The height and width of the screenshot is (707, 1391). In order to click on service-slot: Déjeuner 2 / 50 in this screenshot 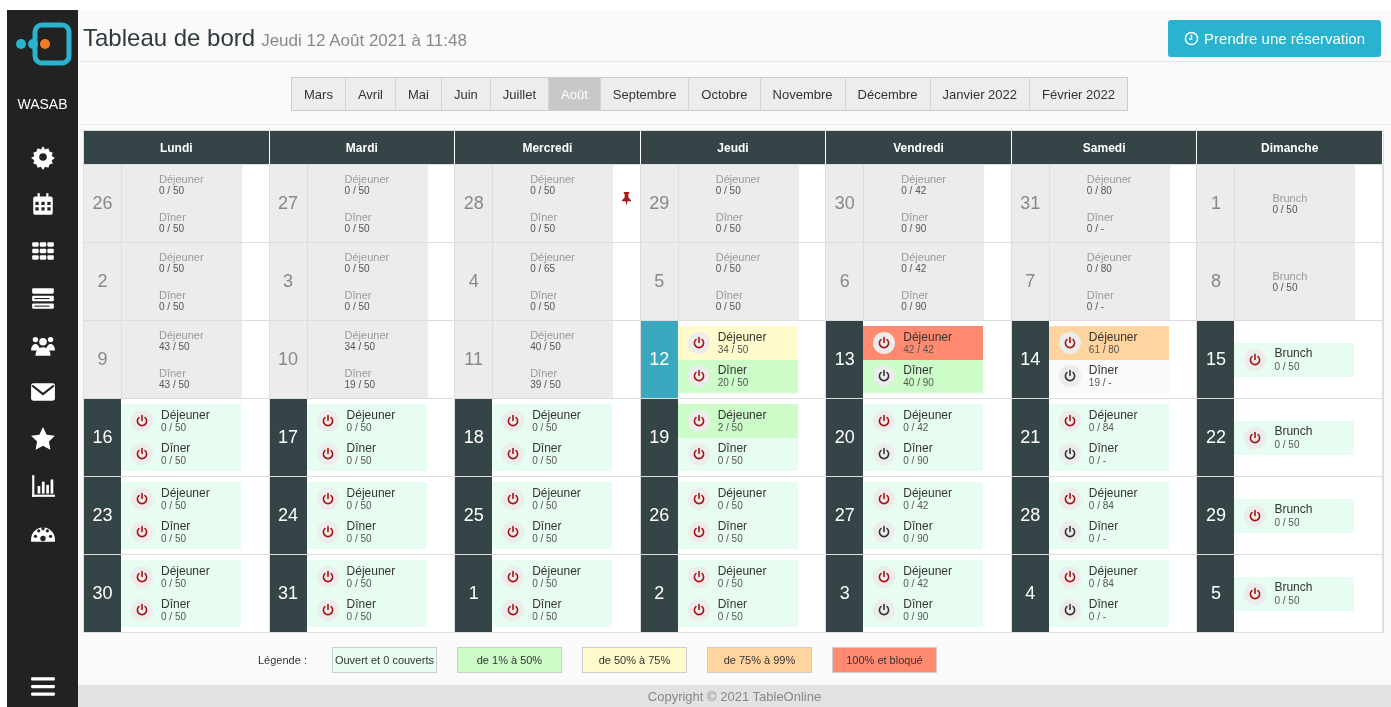, I will do `click(737, 421)`.